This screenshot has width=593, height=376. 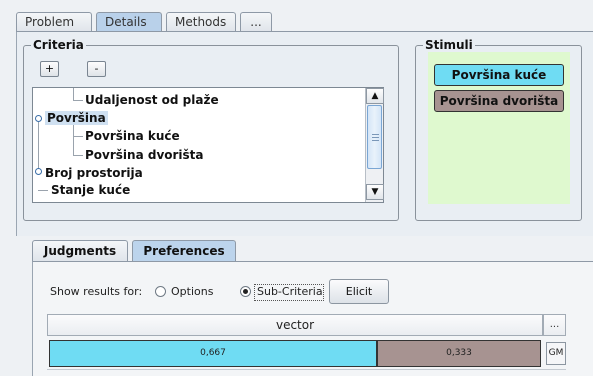 I want to click on show-results-label: Show results for:, so click(x=96, y=291).